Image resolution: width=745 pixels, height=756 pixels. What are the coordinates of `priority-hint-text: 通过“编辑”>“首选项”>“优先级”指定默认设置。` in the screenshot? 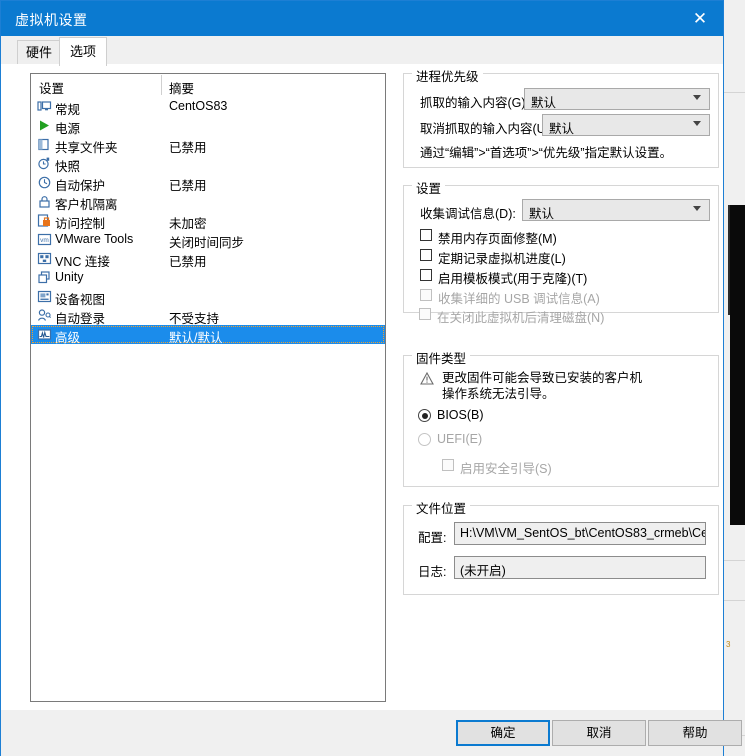 It's located at (546, 153).